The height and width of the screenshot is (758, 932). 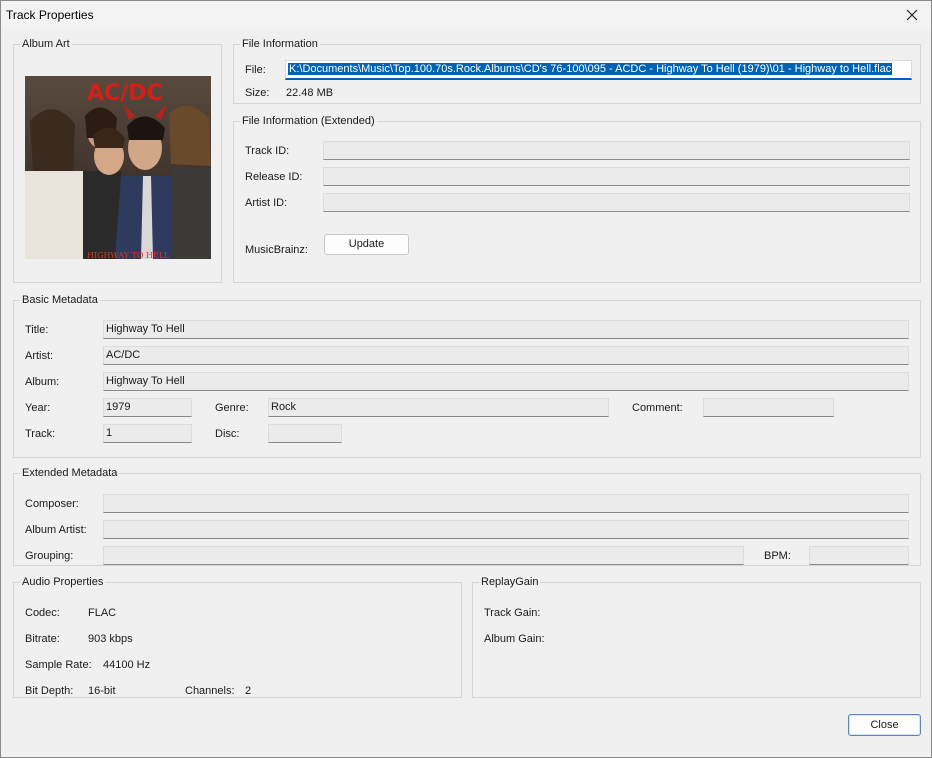 What do you see at coordinates (237, 637) in the screenshot?
I see `audio-properties-group: Audio Properties` at bounding box center [237, 637].